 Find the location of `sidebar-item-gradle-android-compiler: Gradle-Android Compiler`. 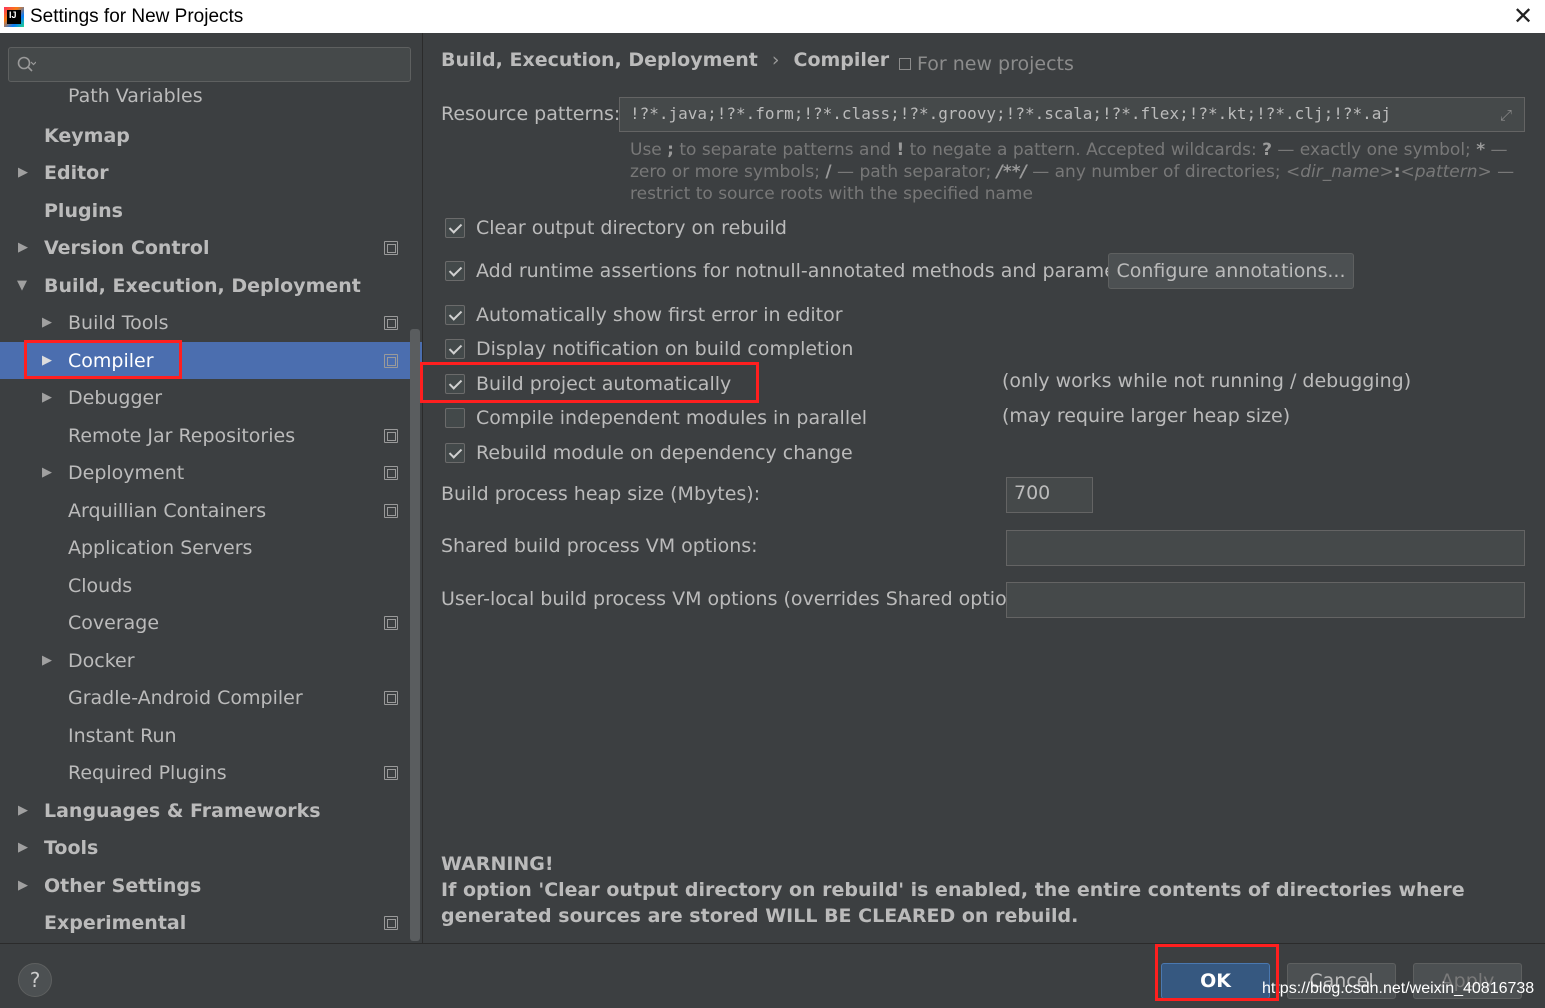

sidebar-item-gradle-android-compiler: Gradle-Android Compiler is located at coordinates (211, 697).